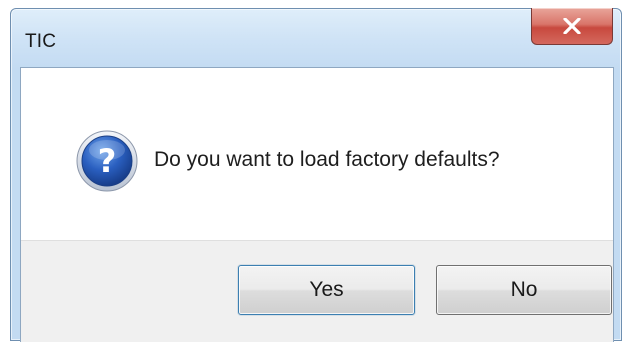  I want to click on close-button, so click(572, 26).